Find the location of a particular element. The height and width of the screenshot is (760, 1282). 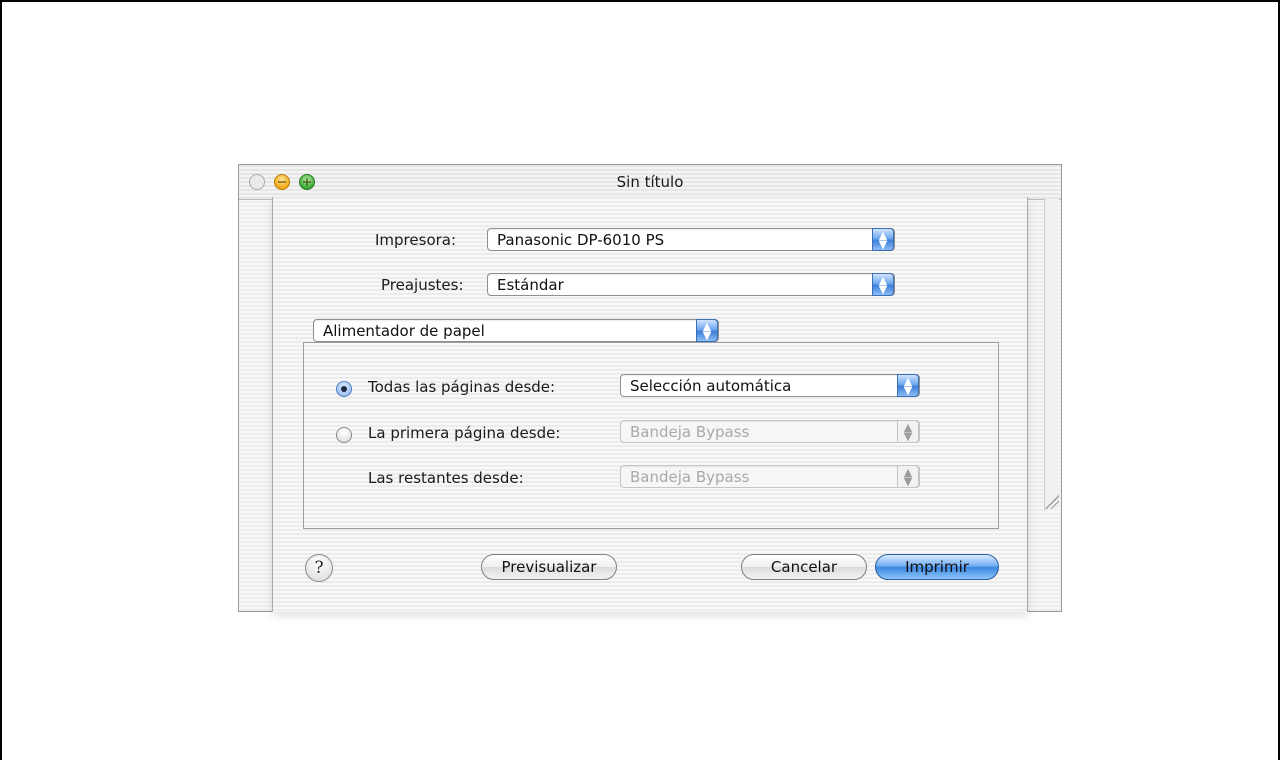

remaining-pages-source-popup: Bandeja Bypass ▲ ▼ is located at coordinates (770, 476).